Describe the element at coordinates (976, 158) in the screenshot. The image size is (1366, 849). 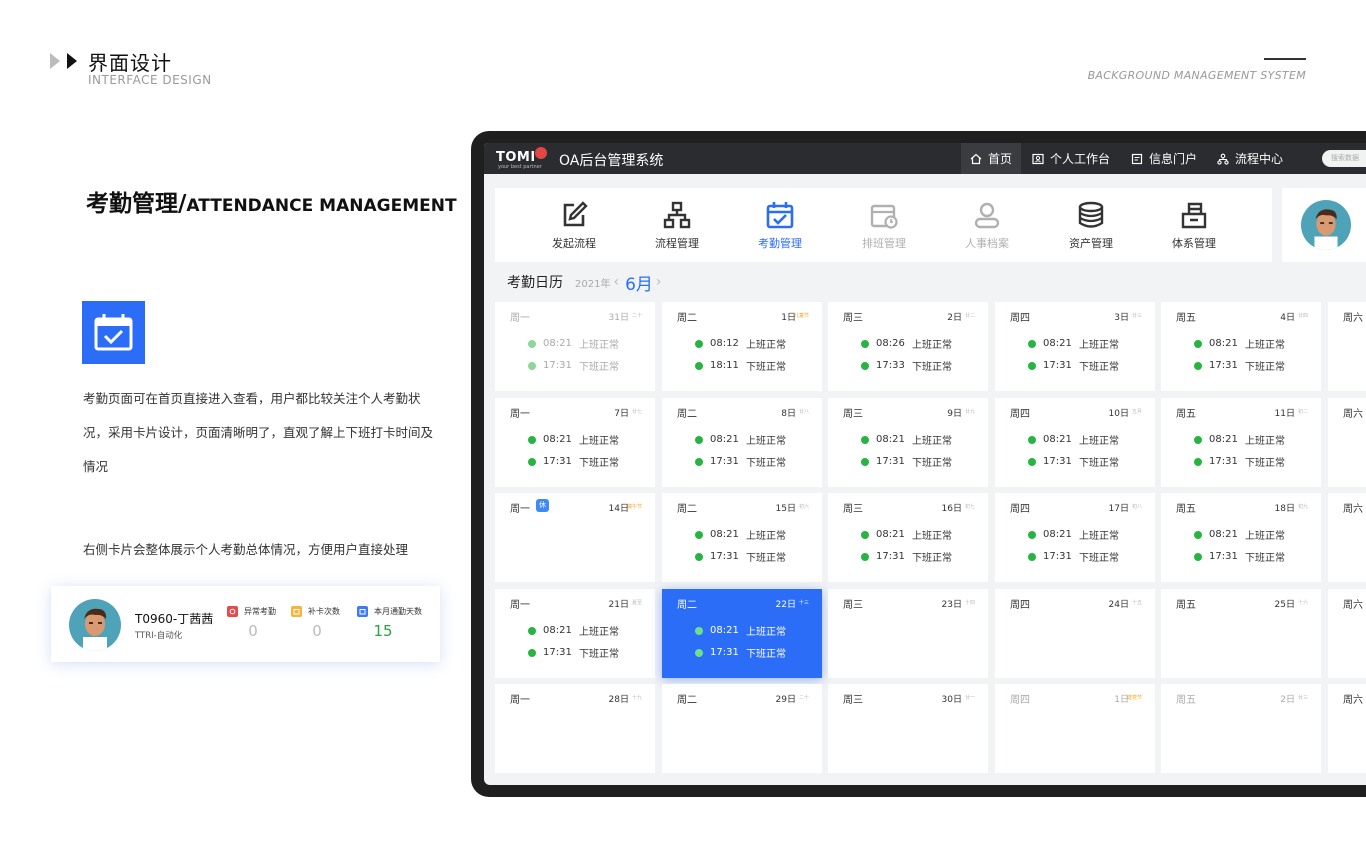
I see `home-icon` at that location.